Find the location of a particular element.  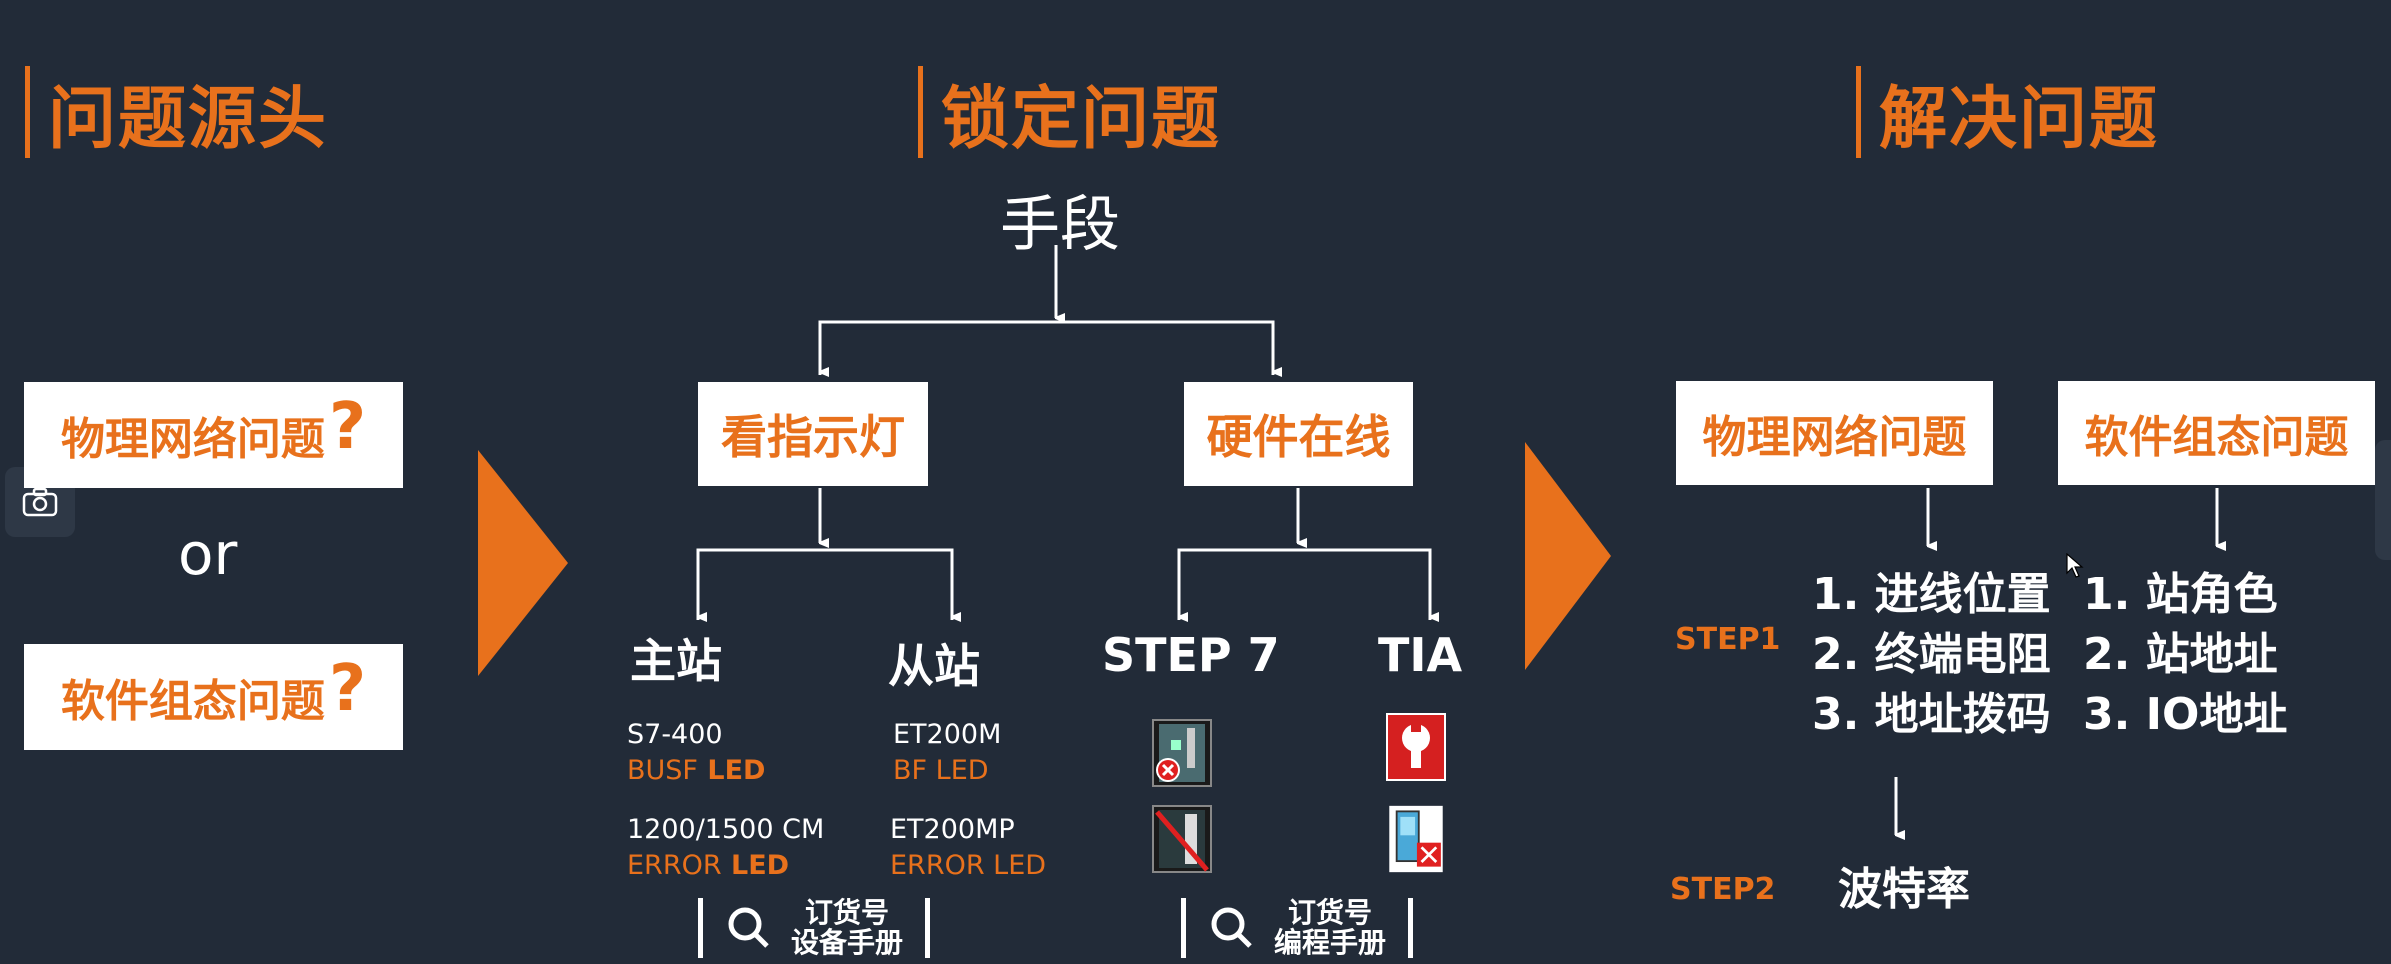

physical-step: 2. 终端电阻 is located at coordinates (1931, 654).